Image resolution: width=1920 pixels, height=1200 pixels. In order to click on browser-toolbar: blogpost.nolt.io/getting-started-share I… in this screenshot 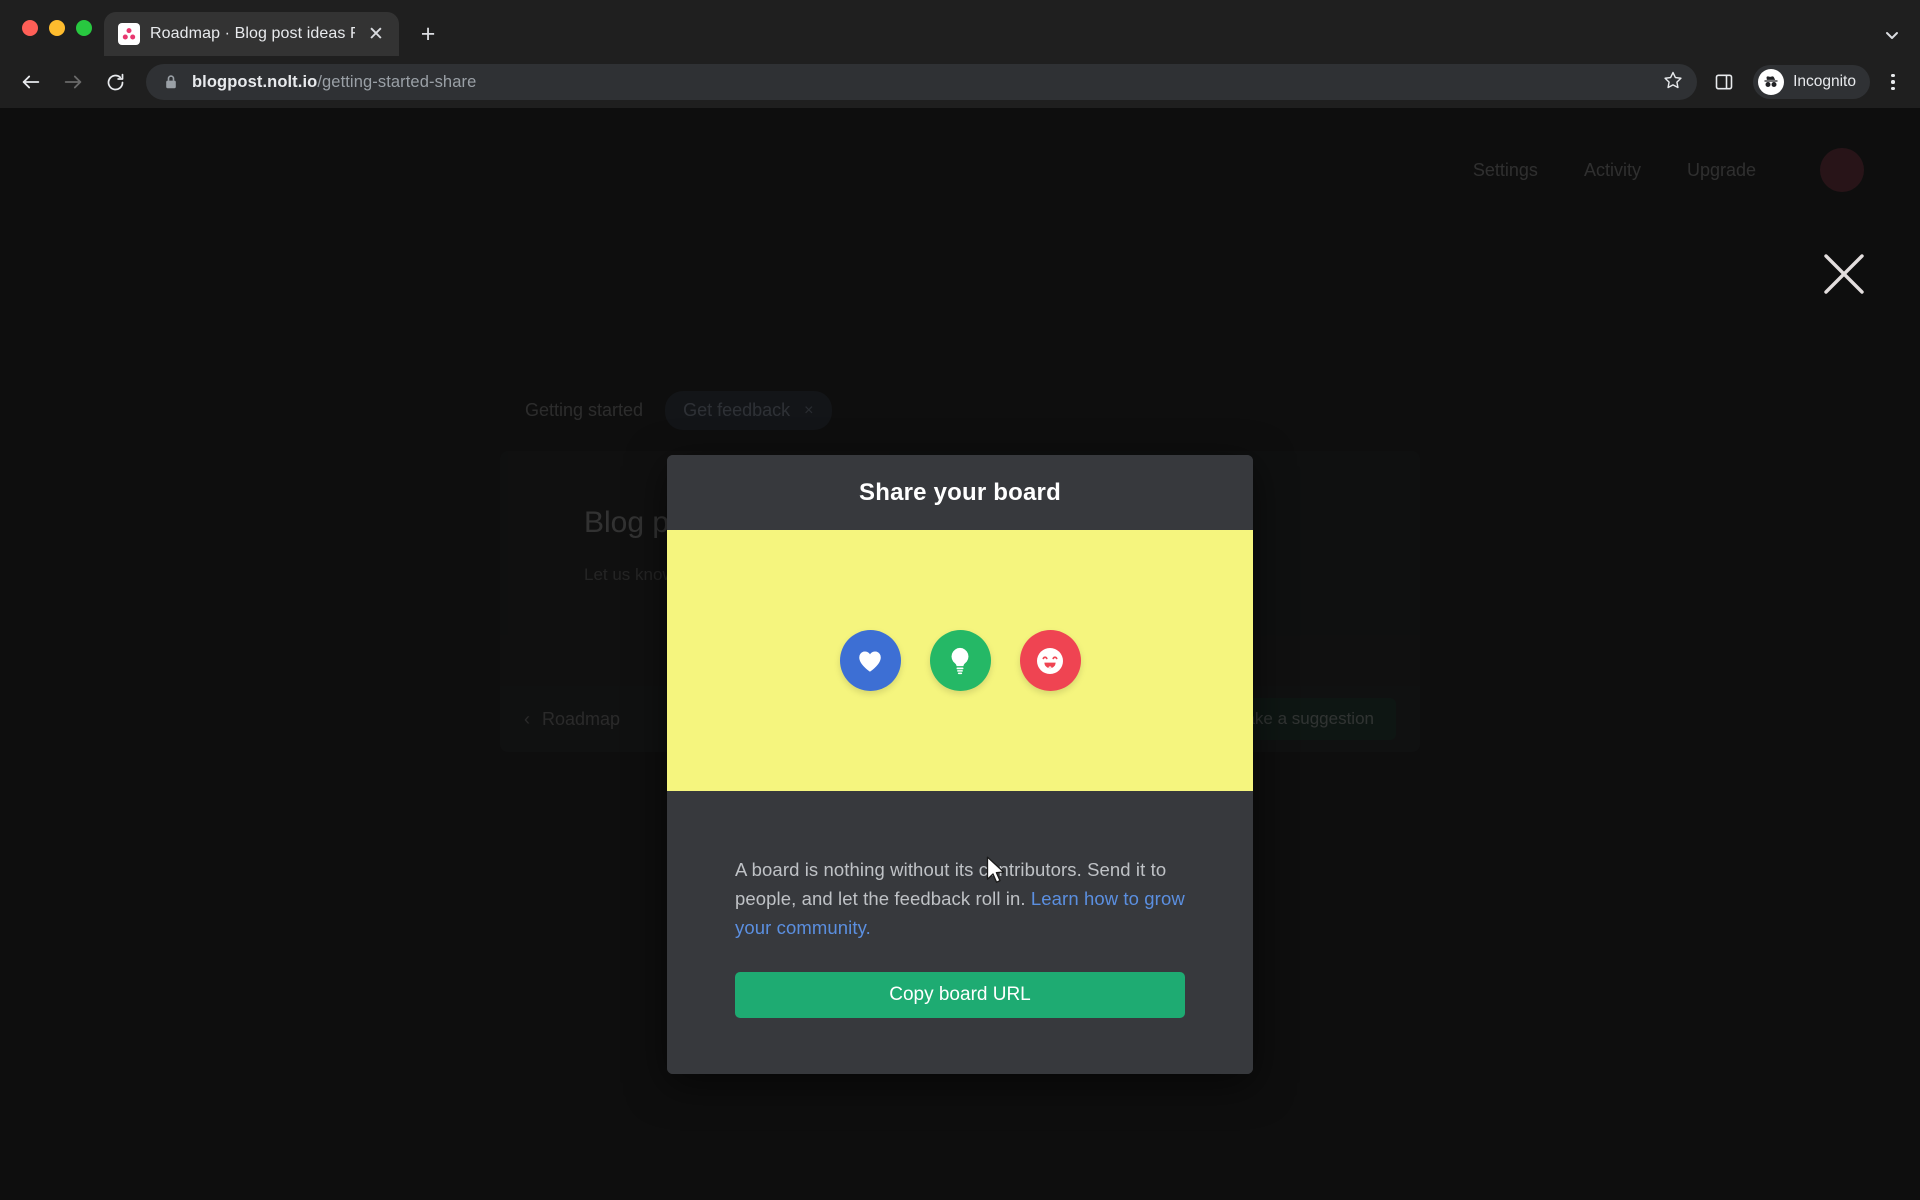, I will do `click(960, 82)`.